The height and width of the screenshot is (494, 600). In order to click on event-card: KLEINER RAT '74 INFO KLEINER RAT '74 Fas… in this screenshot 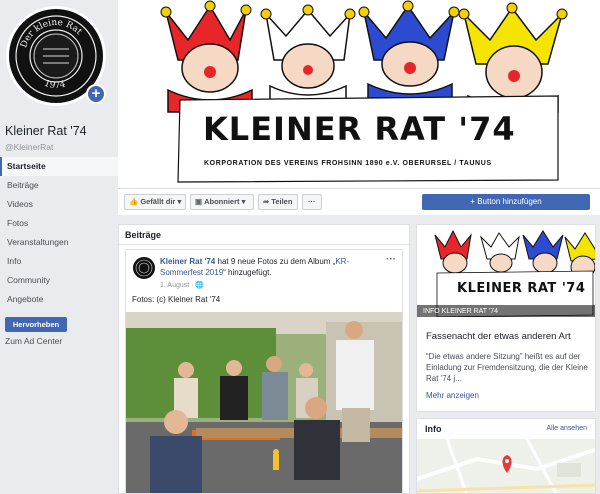, I will do `click(506, 318)`.